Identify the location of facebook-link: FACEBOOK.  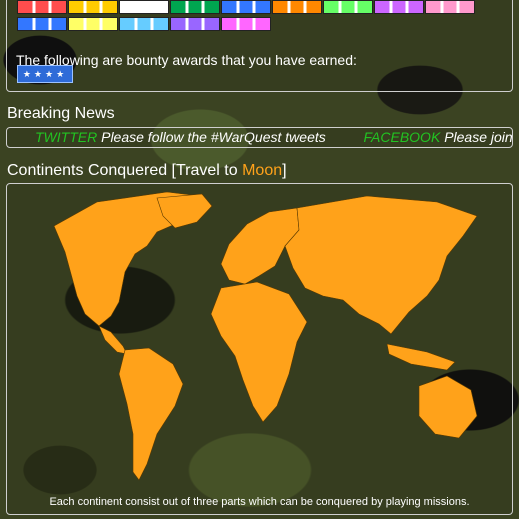
(402, 137).